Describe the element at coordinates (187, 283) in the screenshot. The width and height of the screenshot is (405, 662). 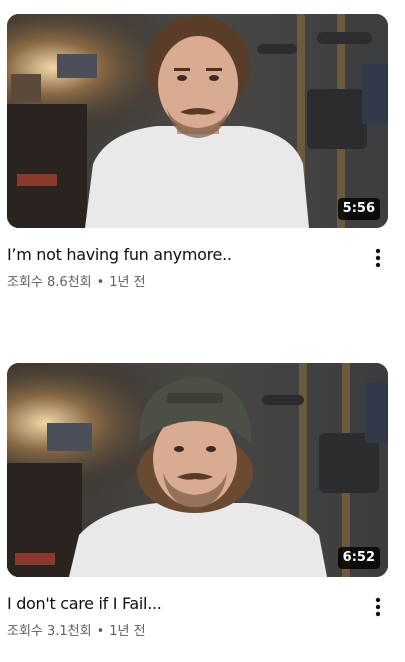
I see `video-stats: 조회수 8.6천회 • 1년 전` at that location.